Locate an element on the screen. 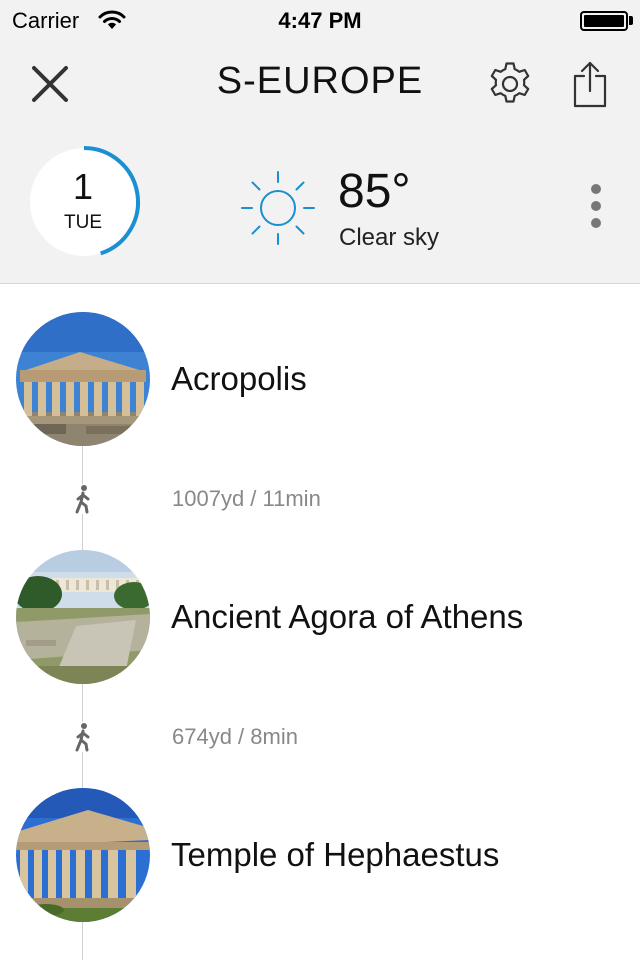 Image resolution: width=640 pixels, height=960 pixels. day-weekday: TUE is located at coordinates (83, 222).